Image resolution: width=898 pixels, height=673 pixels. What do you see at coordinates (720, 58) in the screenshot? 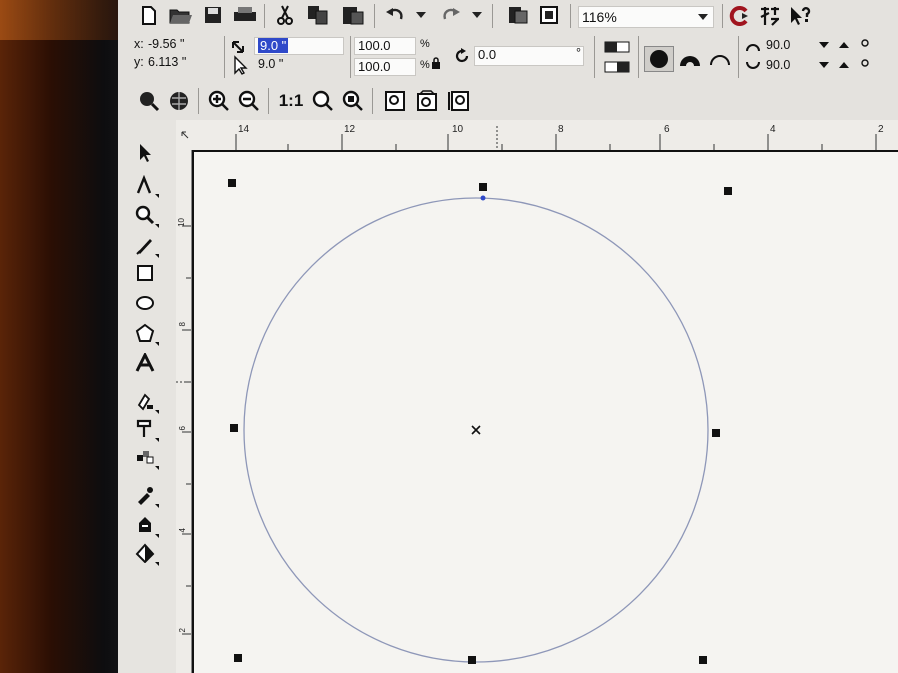
I see `arc-icon` at bounding box center [720, 58].